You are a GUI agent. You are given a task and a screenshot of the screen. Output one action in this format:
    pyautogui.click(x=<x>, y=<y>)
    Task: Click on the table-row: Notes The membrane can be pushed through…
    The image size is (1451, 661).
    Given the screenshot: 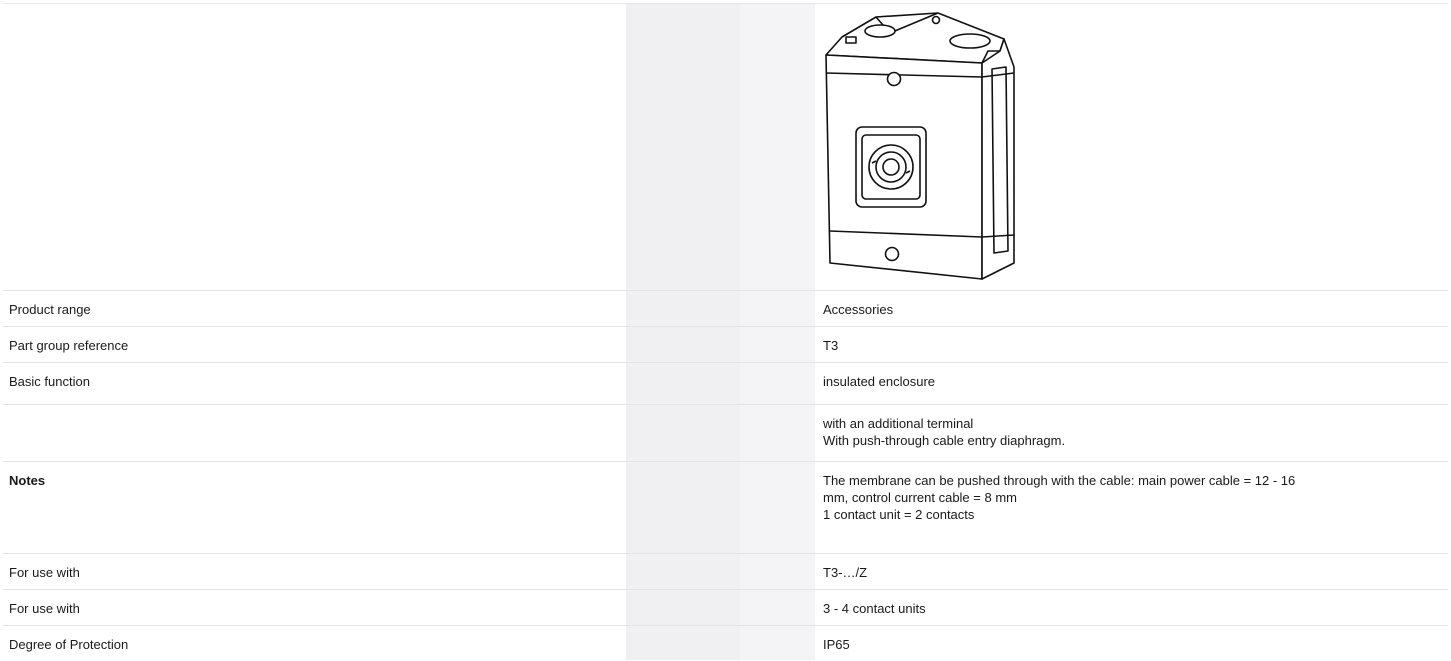 What is the action you would take?
    pyautogui.click(x=725, y=507)
    